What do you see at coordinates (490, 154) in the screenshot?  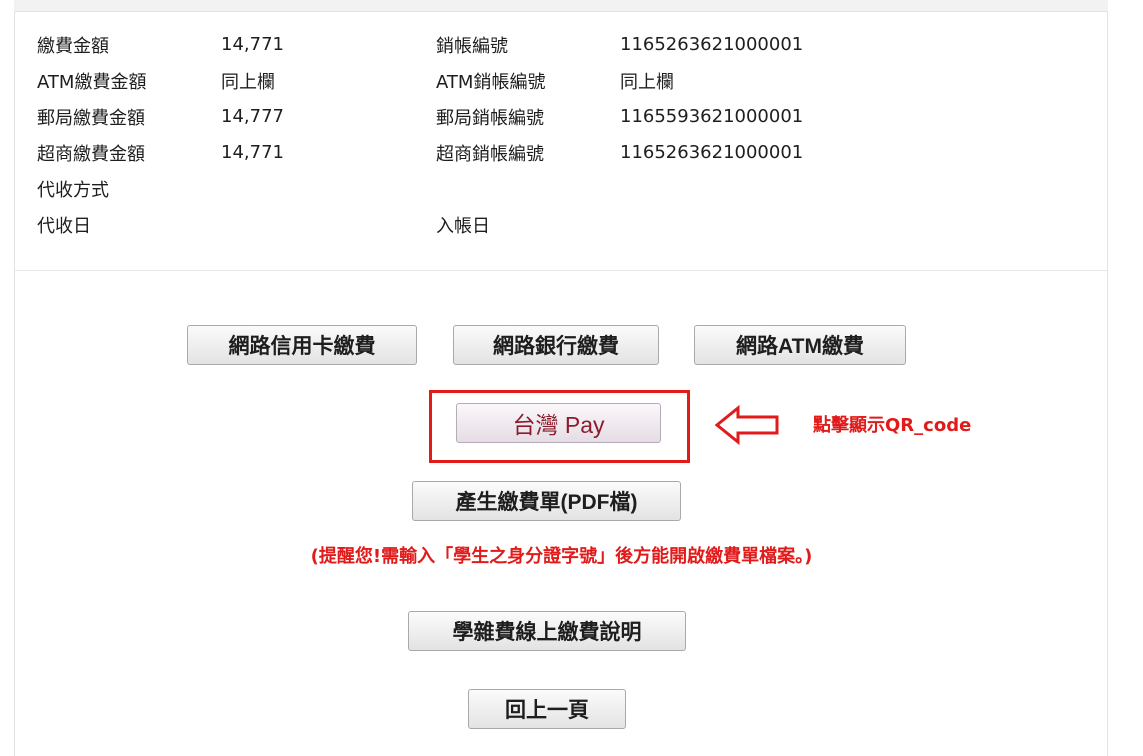 I see `label-store-account-number: 超商銷帳編號` at bounding box center [490, 154].